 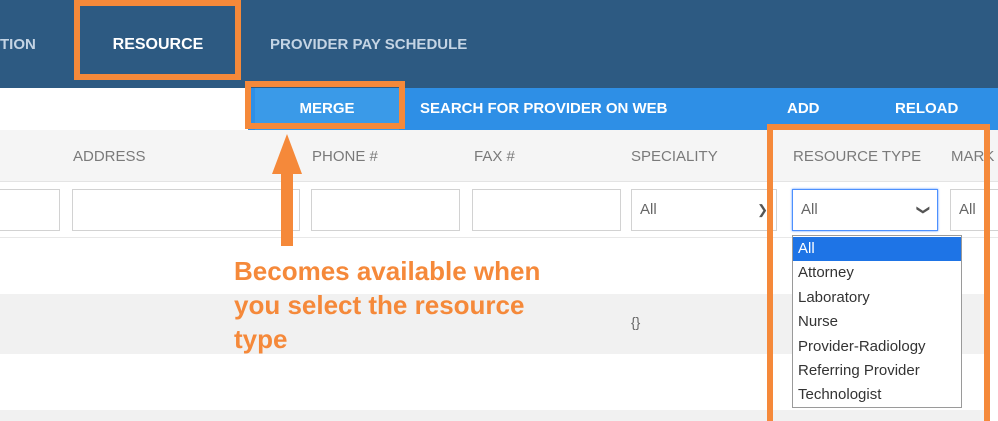 What do you see at coordinates (109, 156) in the screenshot?
I see `column-header-address: ADDRESS` at bounding box center [109, 156].